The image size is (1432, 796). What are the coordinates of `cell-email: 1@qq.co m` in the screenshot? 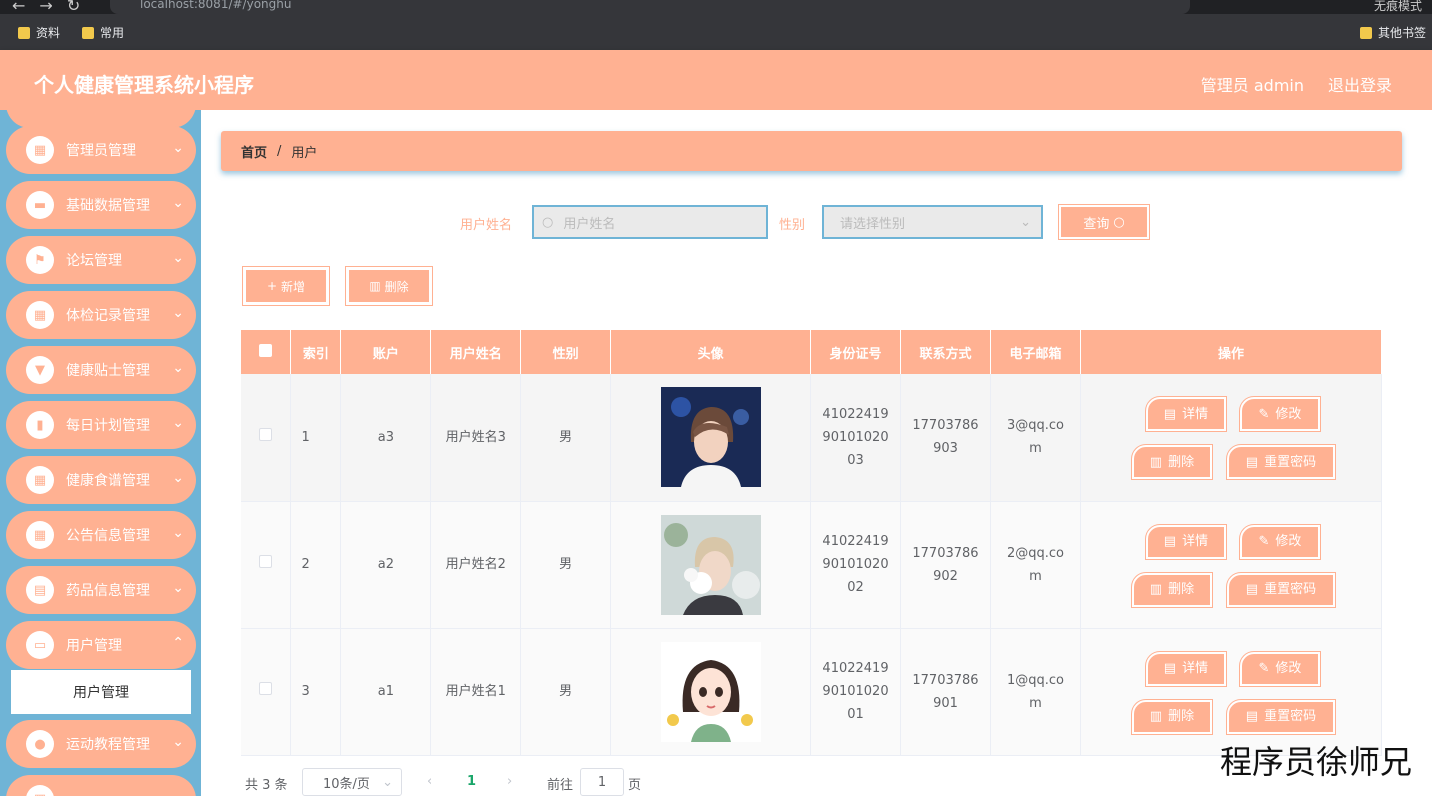 It's located at (1035, 692).